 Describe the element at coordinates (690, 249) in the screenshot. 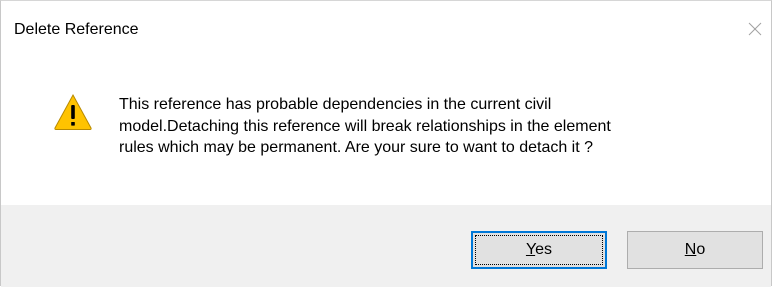

I see `no-mnemonic: N` at that location.